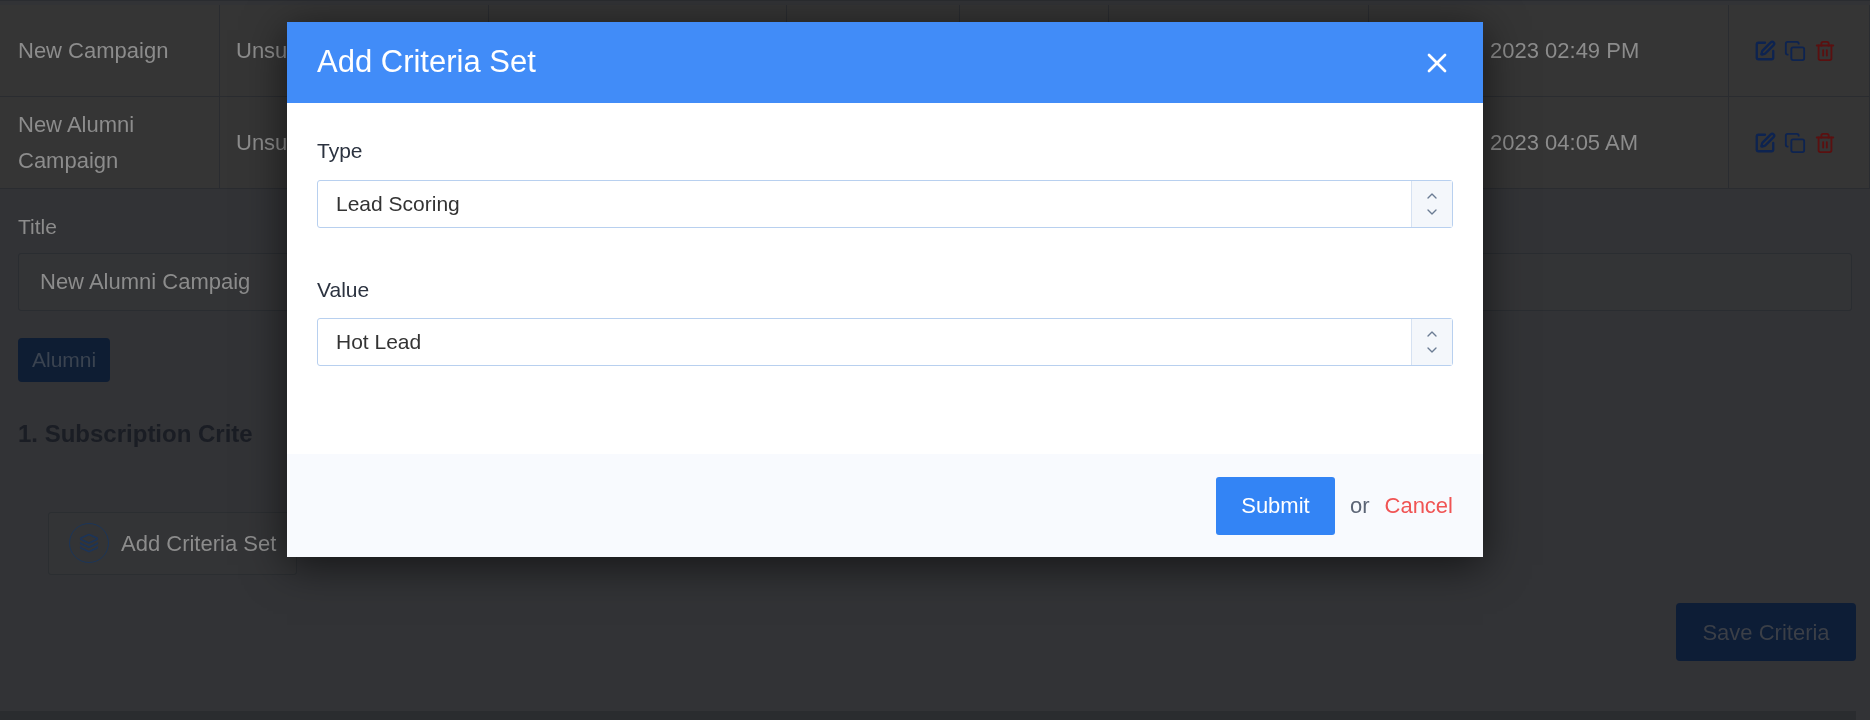 Image resolution: width=1870 pixels, height=720 pixels. Describe the element at coordinates (1359, 506) in the screenshot. I see `or-text: or` at that location.